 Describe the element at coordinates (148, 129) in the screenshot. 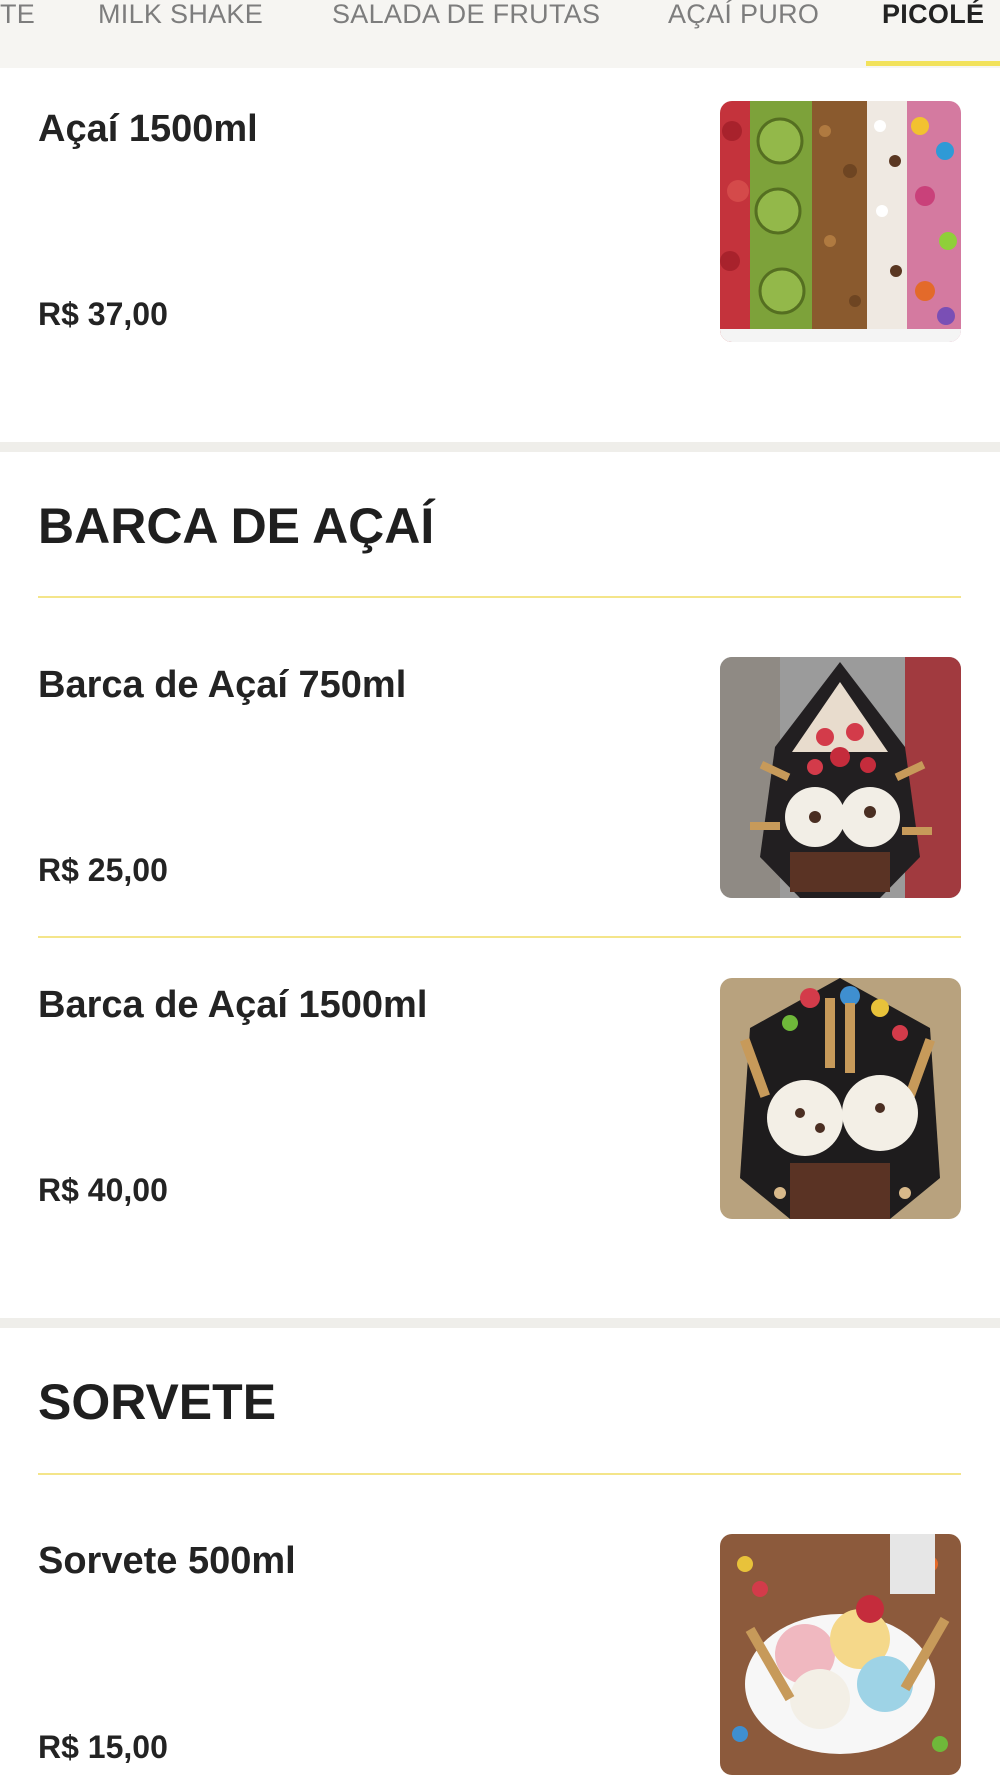

I see `item-name: Açaí 1500ml` at that location.